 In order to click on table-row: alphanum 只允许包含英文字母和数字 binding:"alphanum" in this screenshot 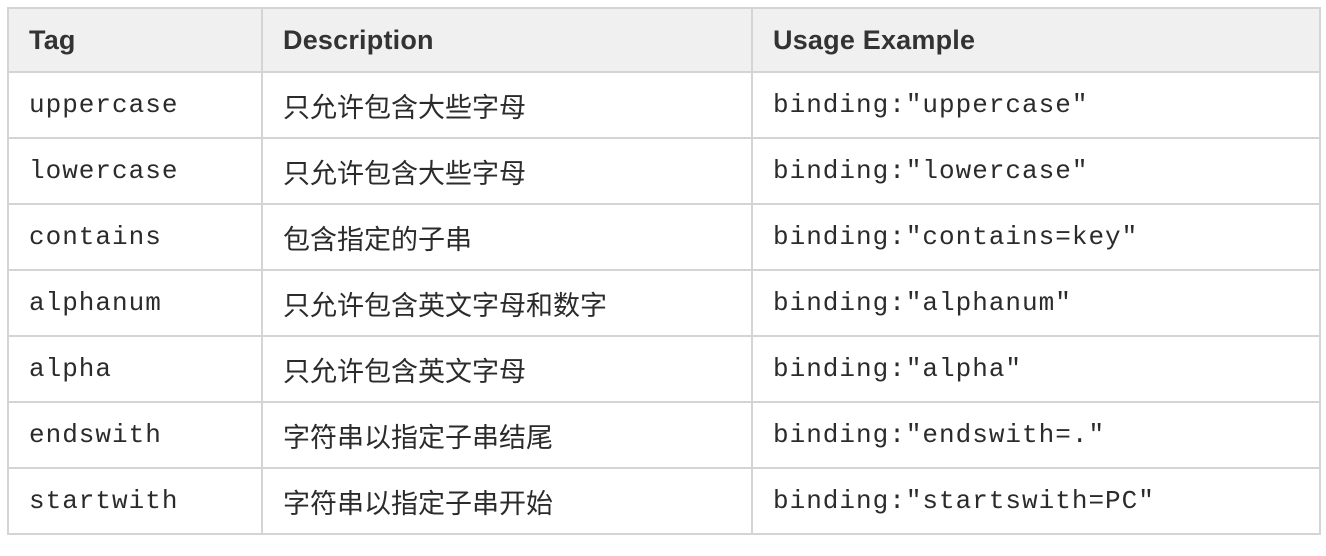, I will do `click(664, 303)`.